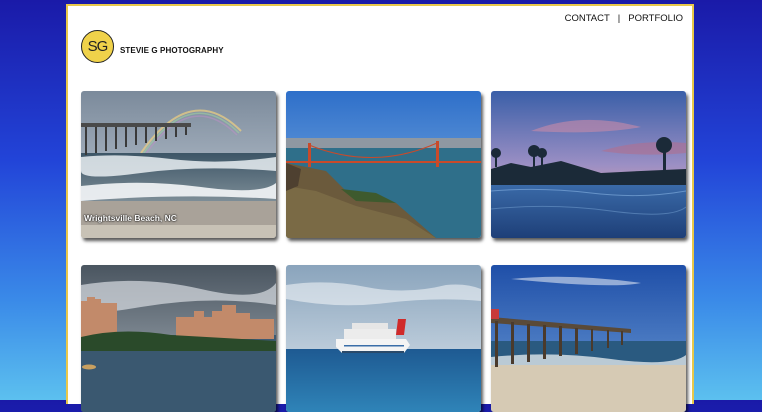  Describe the element at coordinates (655, 18) in the screenshot. I see `nav-portfolio: PORTFOLIO` at that location.